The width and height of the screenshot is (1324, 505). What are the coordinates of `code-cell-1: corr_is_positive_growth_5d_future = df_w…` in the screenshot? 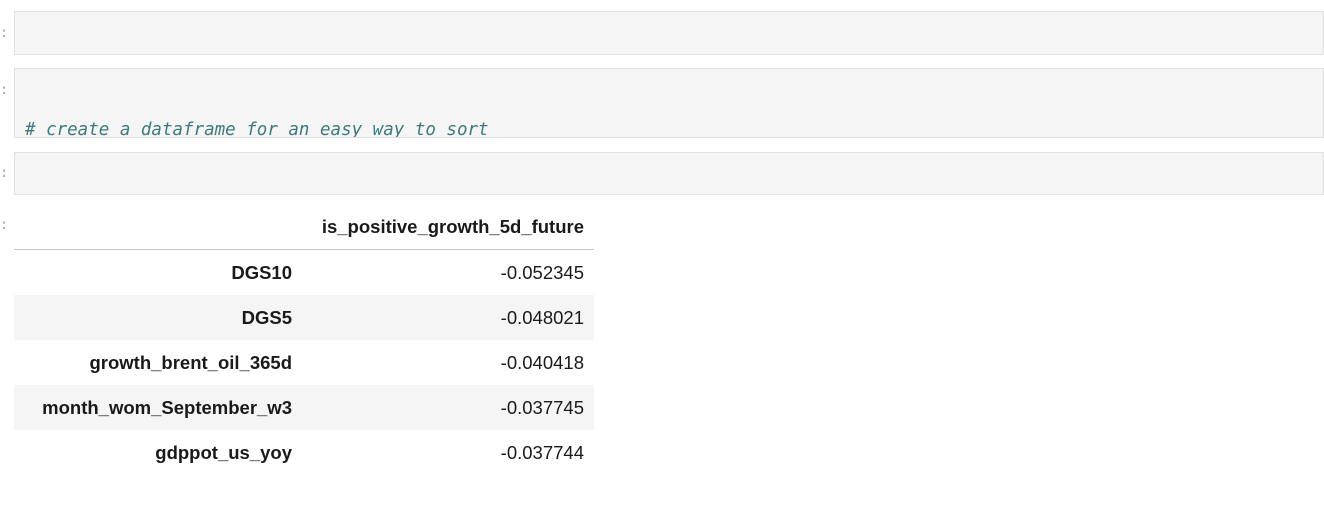 It's located at (669, 33).